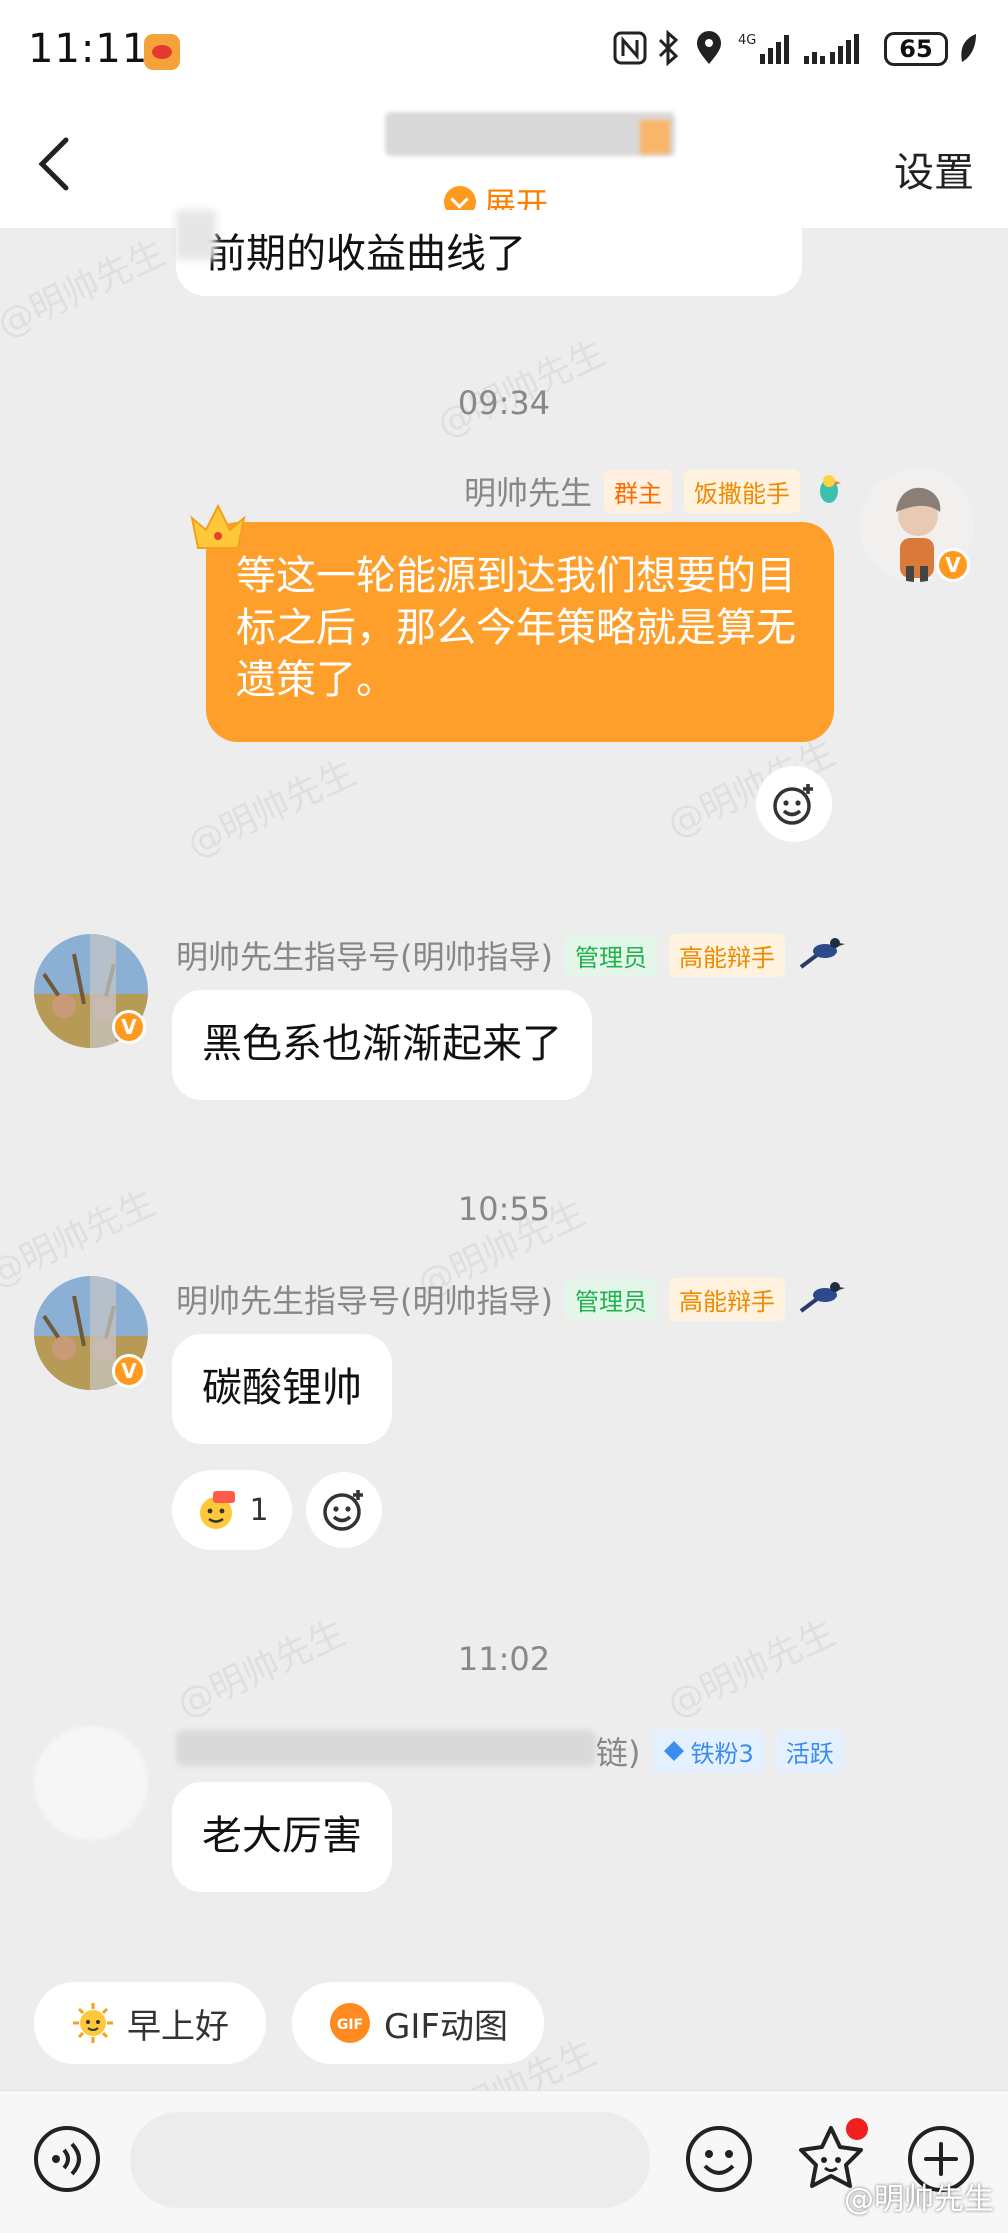 This screenshot has height=2233, width=1008. I want to click on message-input, so click(390, 2160).